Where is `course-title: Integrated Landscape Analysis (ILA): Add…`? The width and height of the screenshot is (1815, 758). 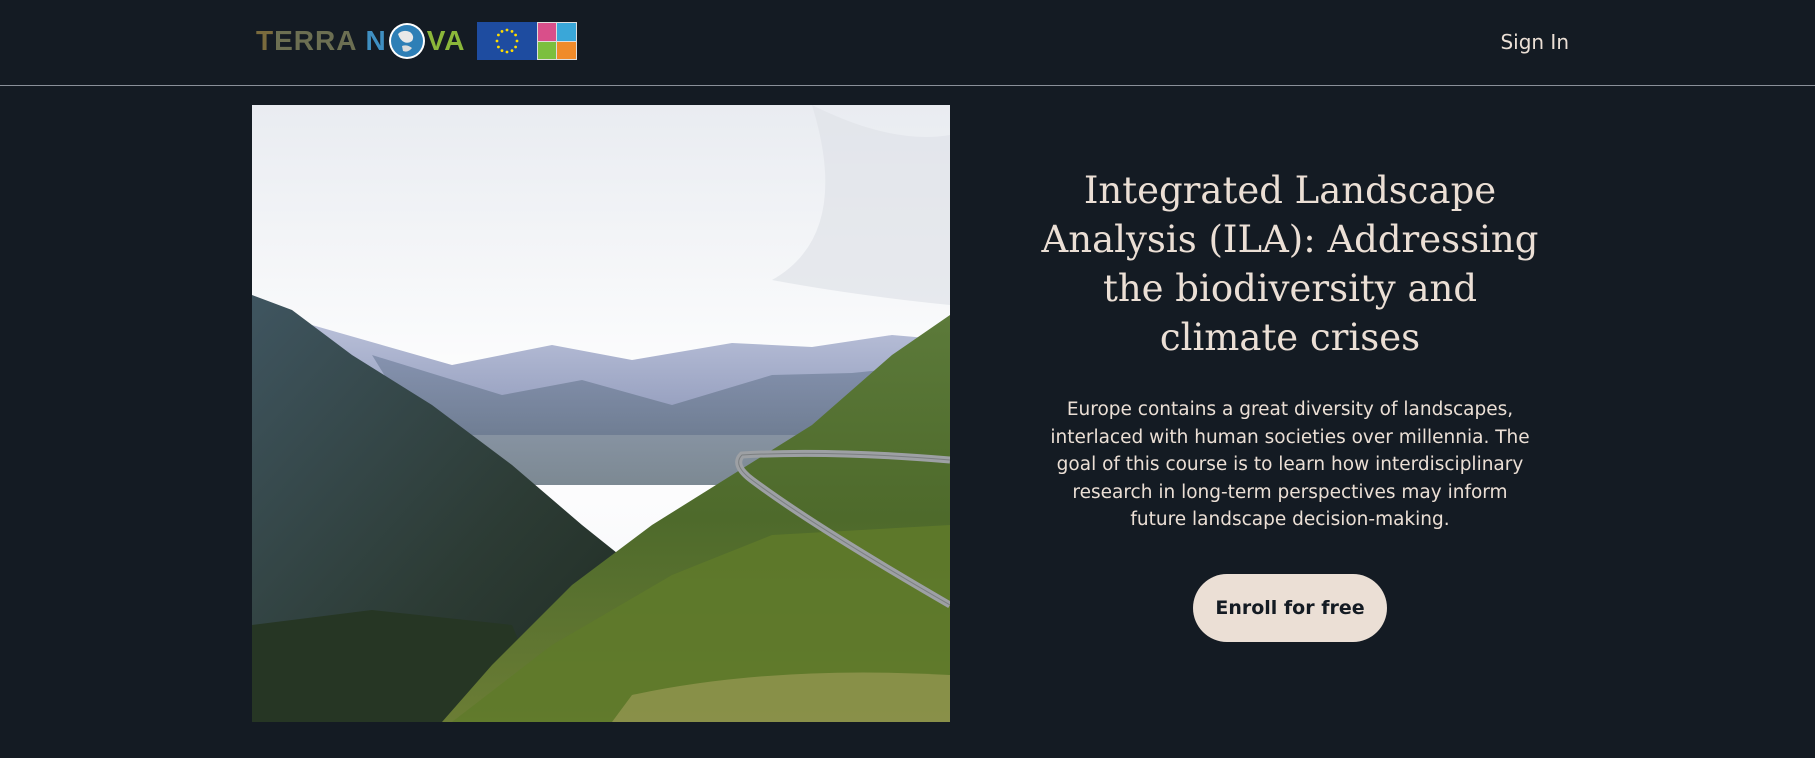
course-title: Integrated Landscape Analysis (ILA): Add… is located at coordinates (1290, 264).